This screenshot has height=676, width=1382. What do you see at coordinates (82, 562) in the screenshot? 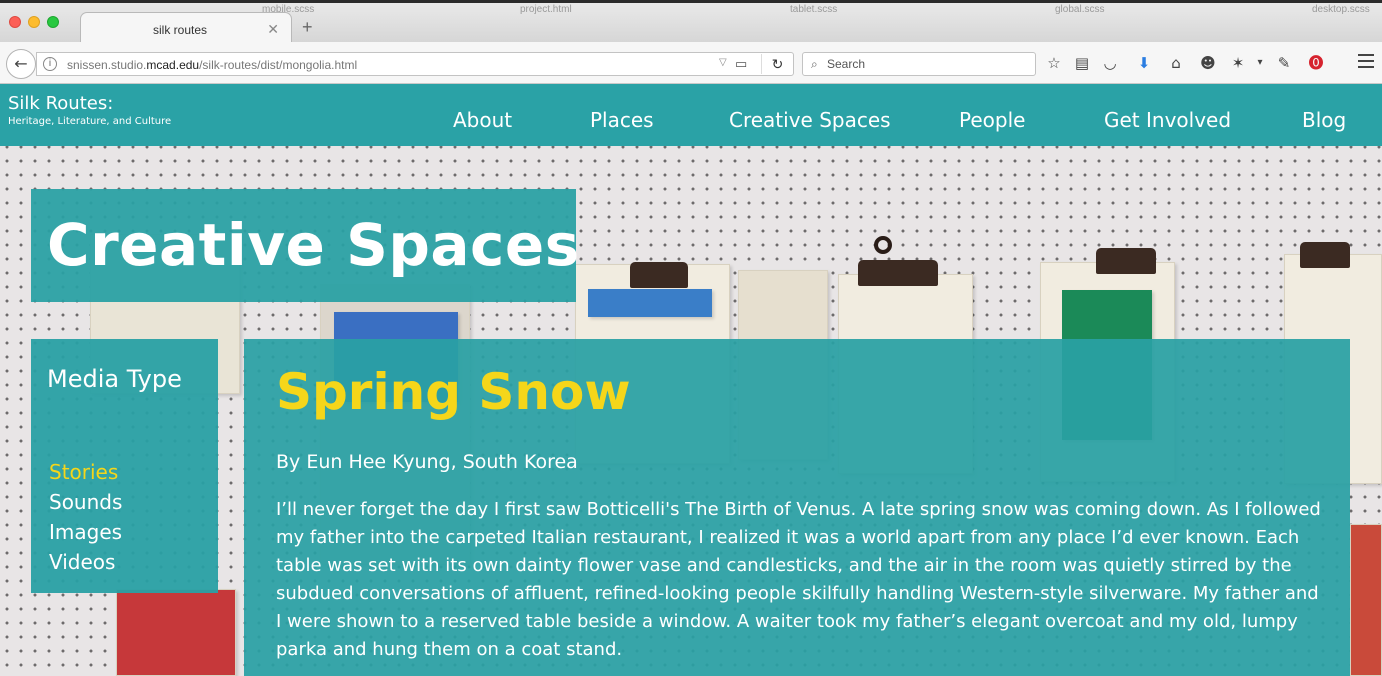
I see `sidebar-item-videos: Videos` at bounding box center [82, 562].